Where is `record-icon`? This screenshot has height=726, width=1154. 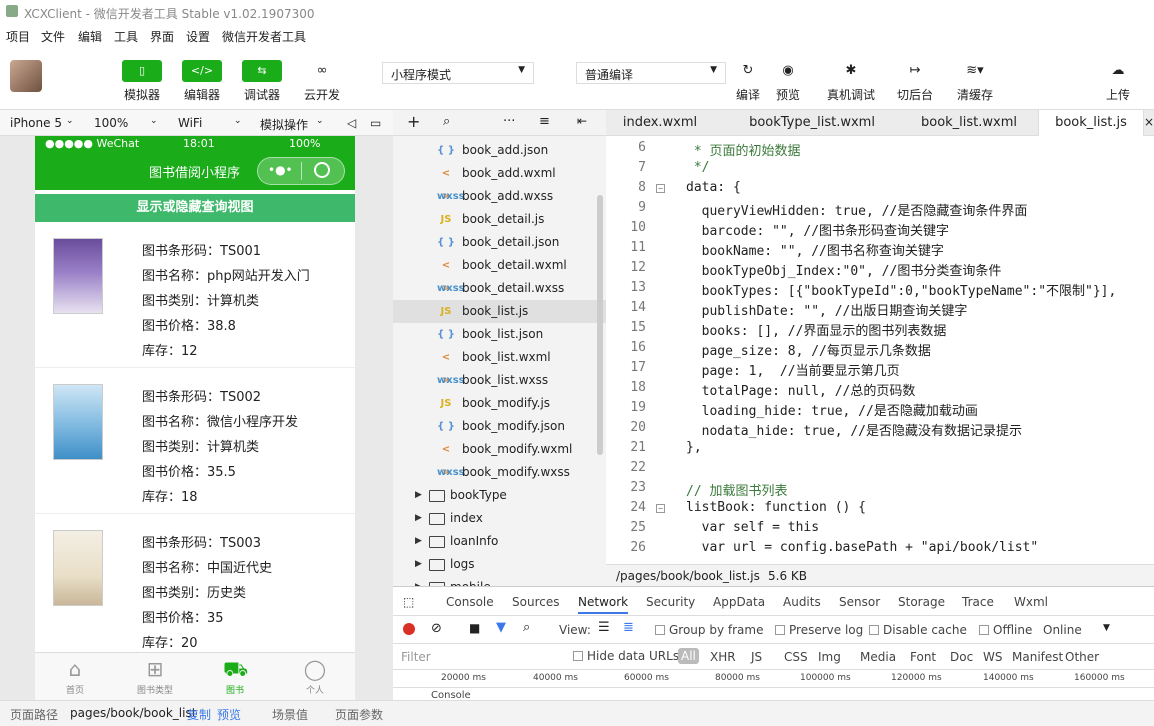 record-icon is located at coordinates (409, 629).